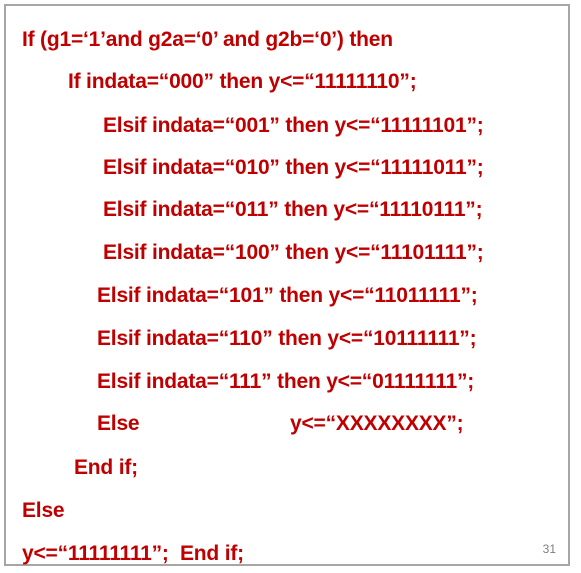 This screenshot has height=573, width=581. What do you see at coordinates (286, 381) in the screenshot?
I see `code-line-elsif-111: Elsif indata=“111” then y<=“01111111”;` at bounding box center [286, 381].